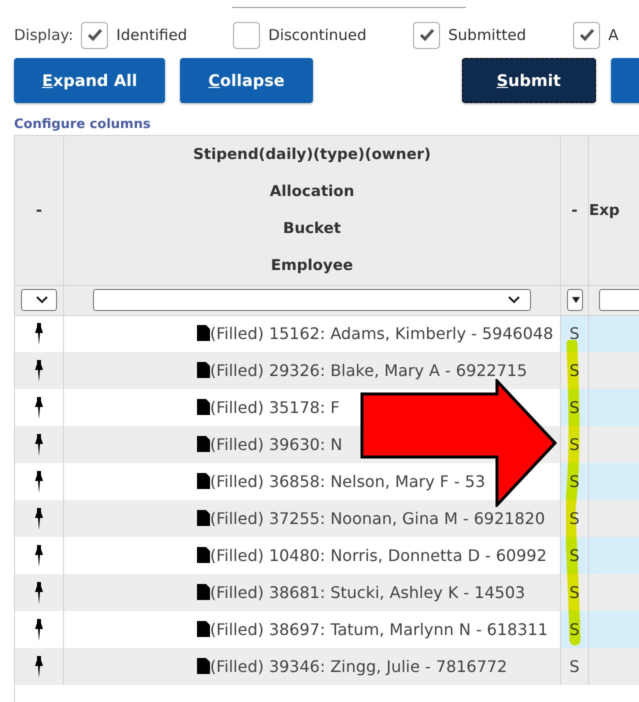 This screenshot has height=702, width=639. Describe the element at coordinates (379, 629) in the screenshot. I see `employee-text: (Filled) 38697: Tatum, Marlynn N - 618311` at that location.